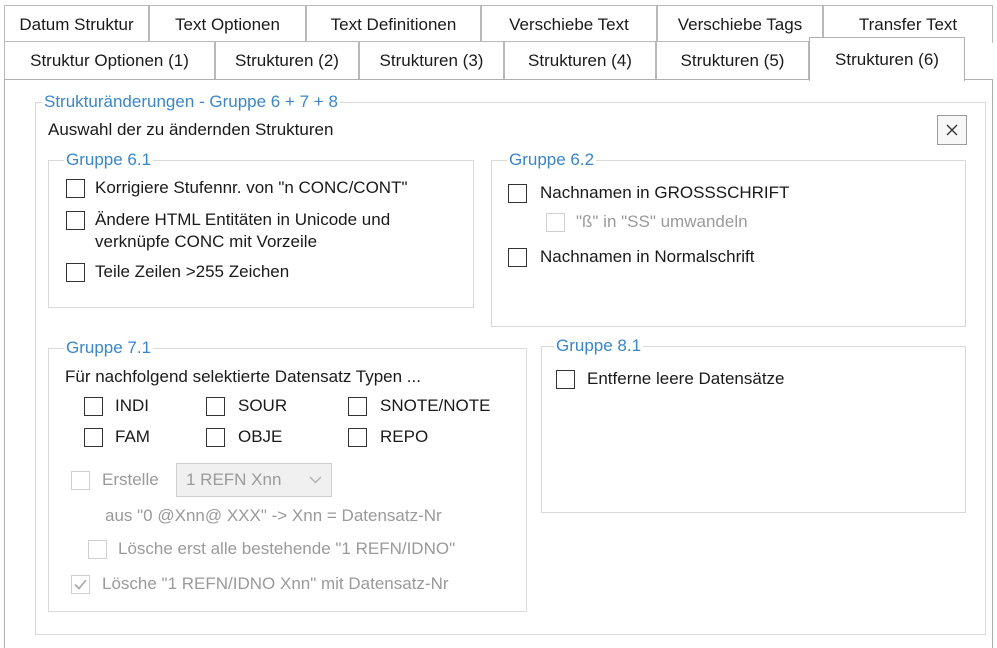 This screenshot has height=648, width=997. I want to click on group-title-6-1: Gruppe 6.1, so click(109, 160).